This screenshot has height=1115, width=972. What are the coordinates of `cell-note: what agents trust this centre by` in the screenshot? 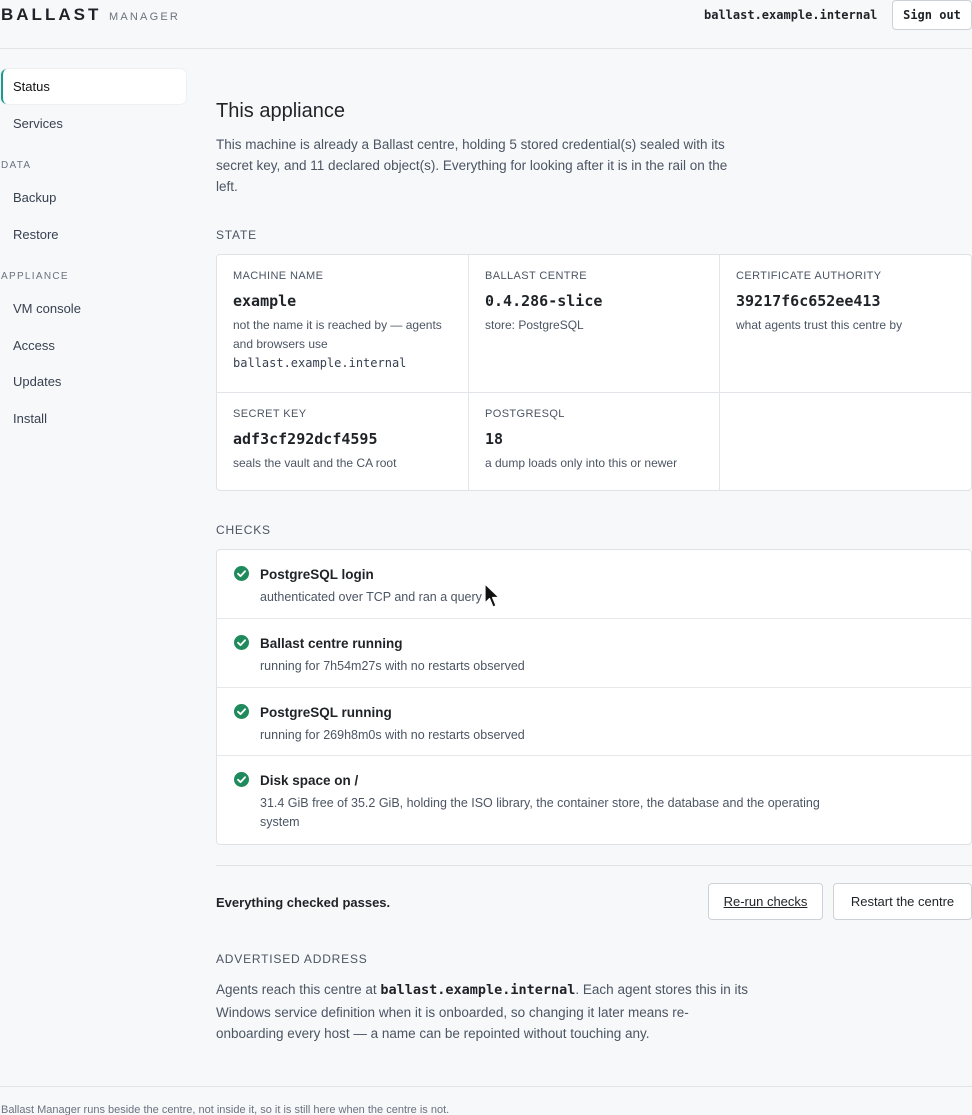 It's located at (819, 325).